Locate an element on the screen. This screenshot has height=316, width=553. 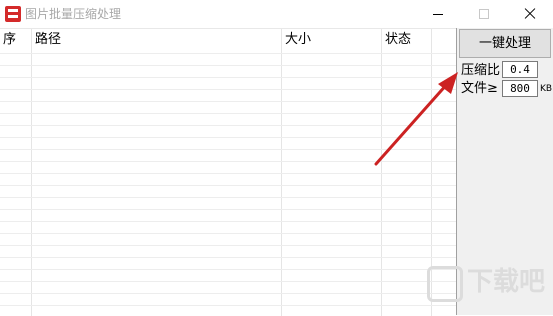
minimize-button is located at coordinates (438, 14).